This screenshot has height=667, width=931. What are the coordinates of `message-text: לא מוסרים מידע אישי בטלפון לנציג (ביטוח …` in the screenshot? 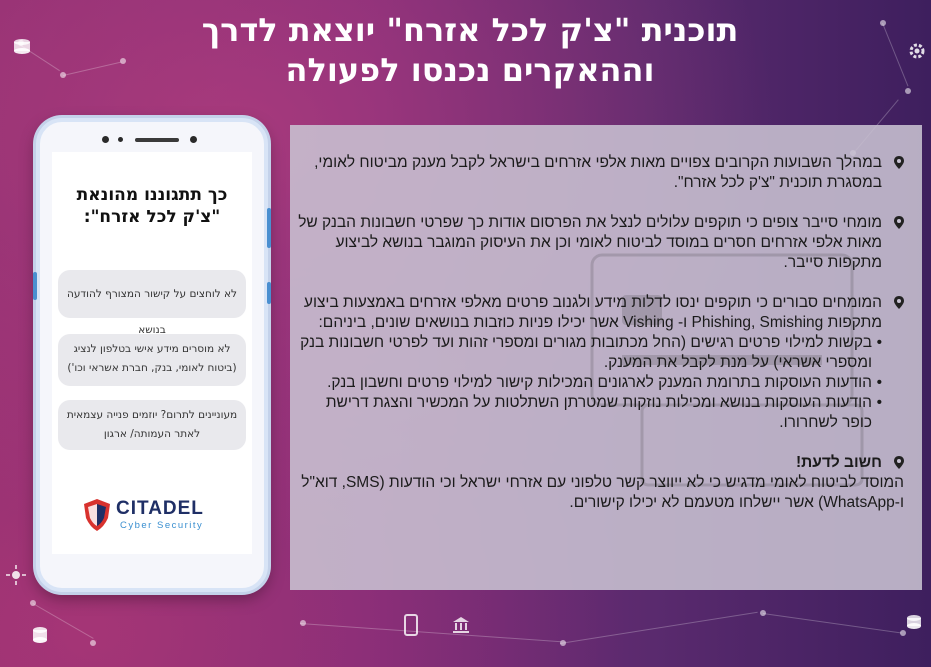 It's located at (152, 358).